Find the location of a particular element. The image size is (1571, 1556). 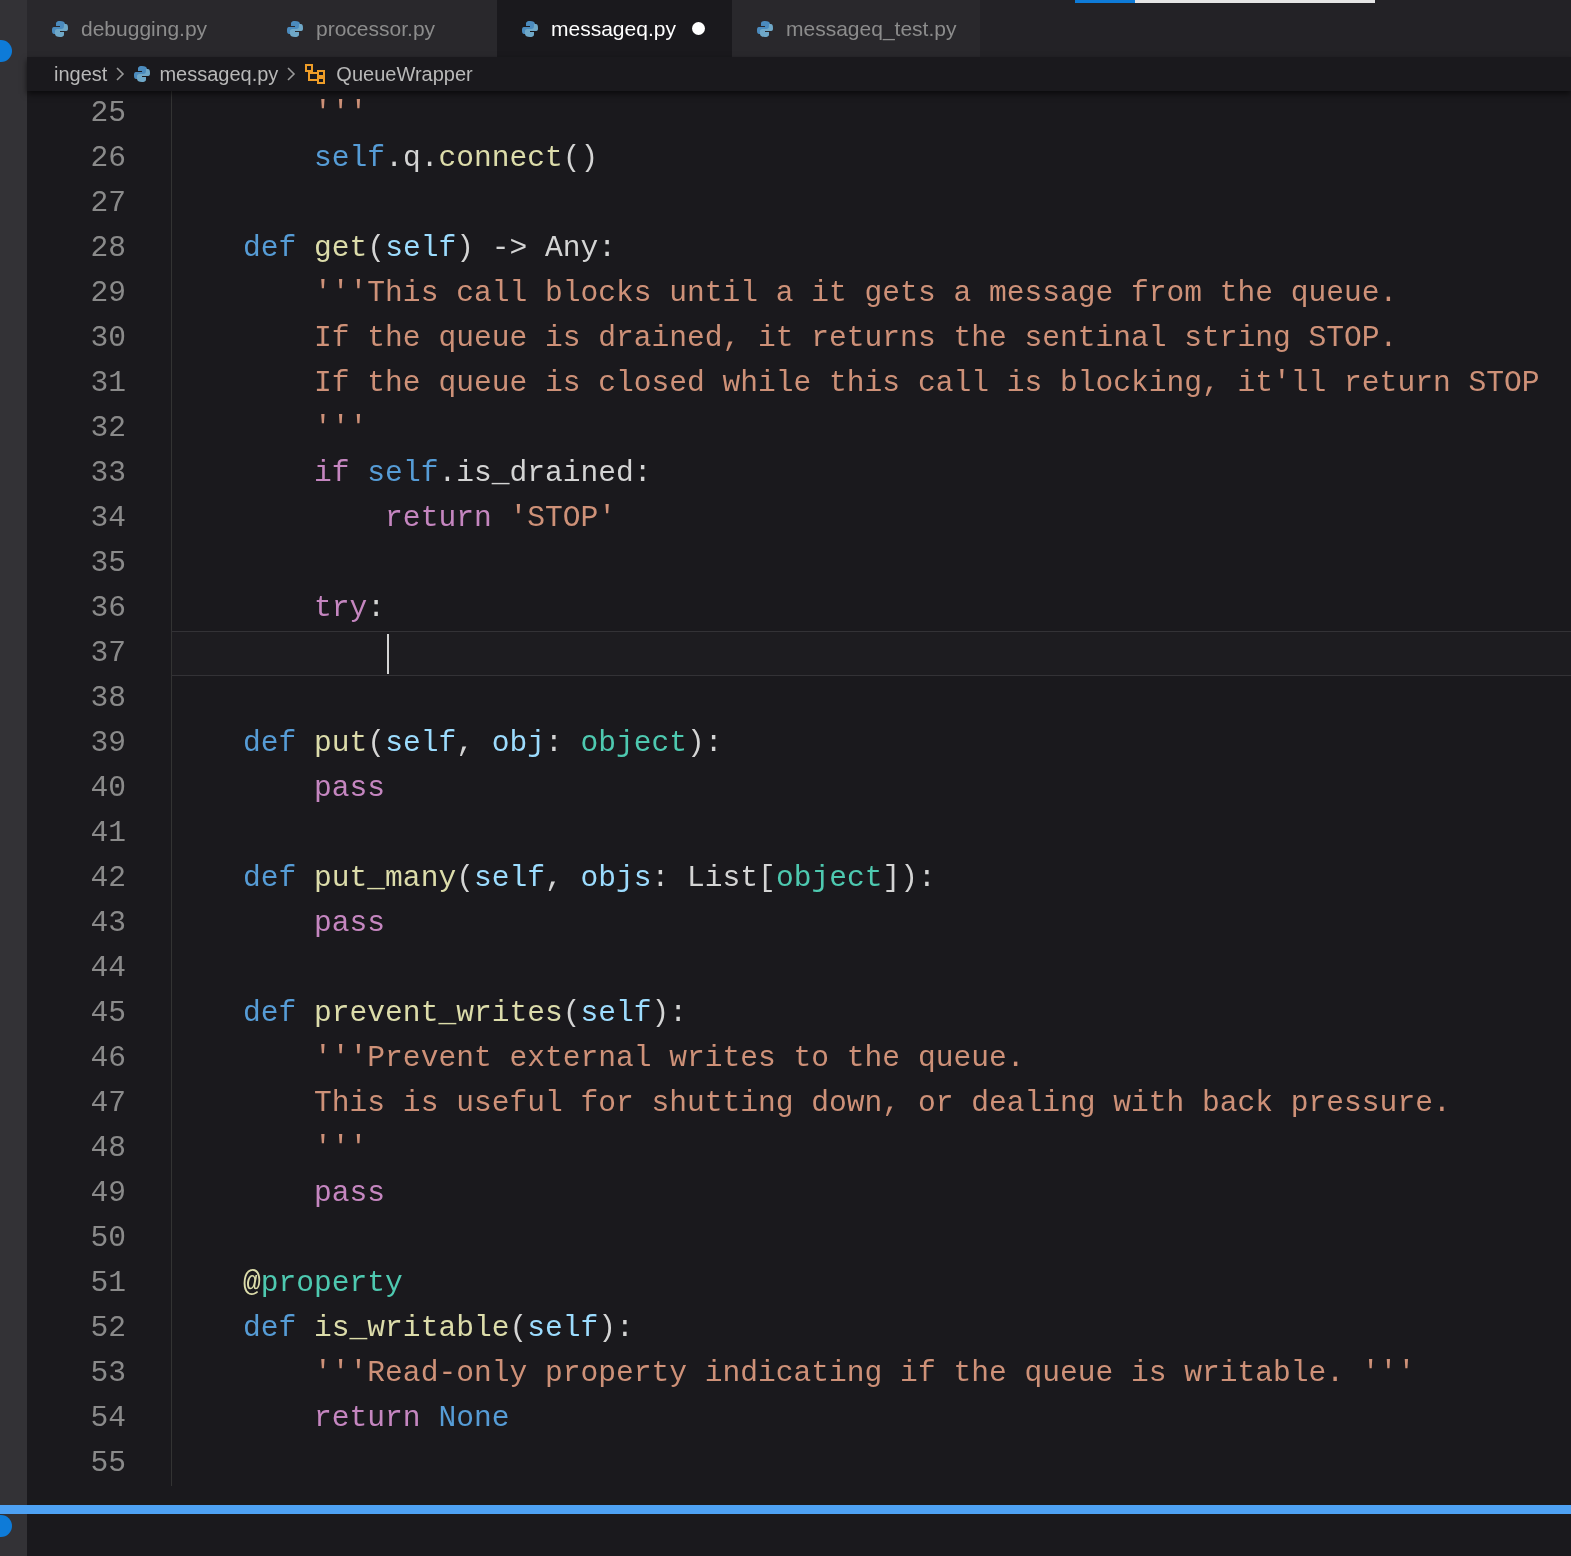

code-line: '''Prevent external writes to the queue. is located at coordinates (669, 1059).